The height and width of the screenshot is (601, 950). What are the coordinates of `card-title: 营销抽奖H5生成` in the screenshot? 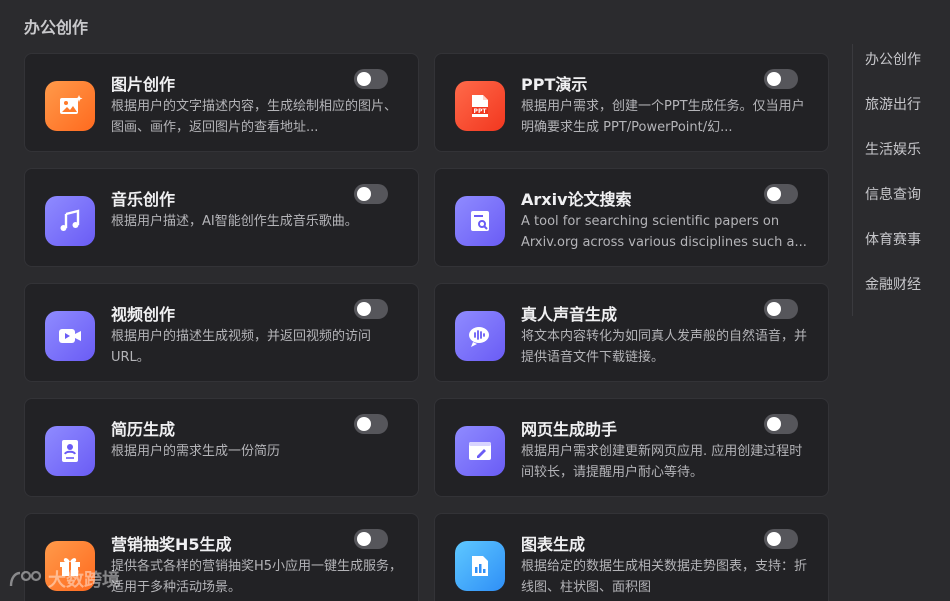 It's located at (171, 544).